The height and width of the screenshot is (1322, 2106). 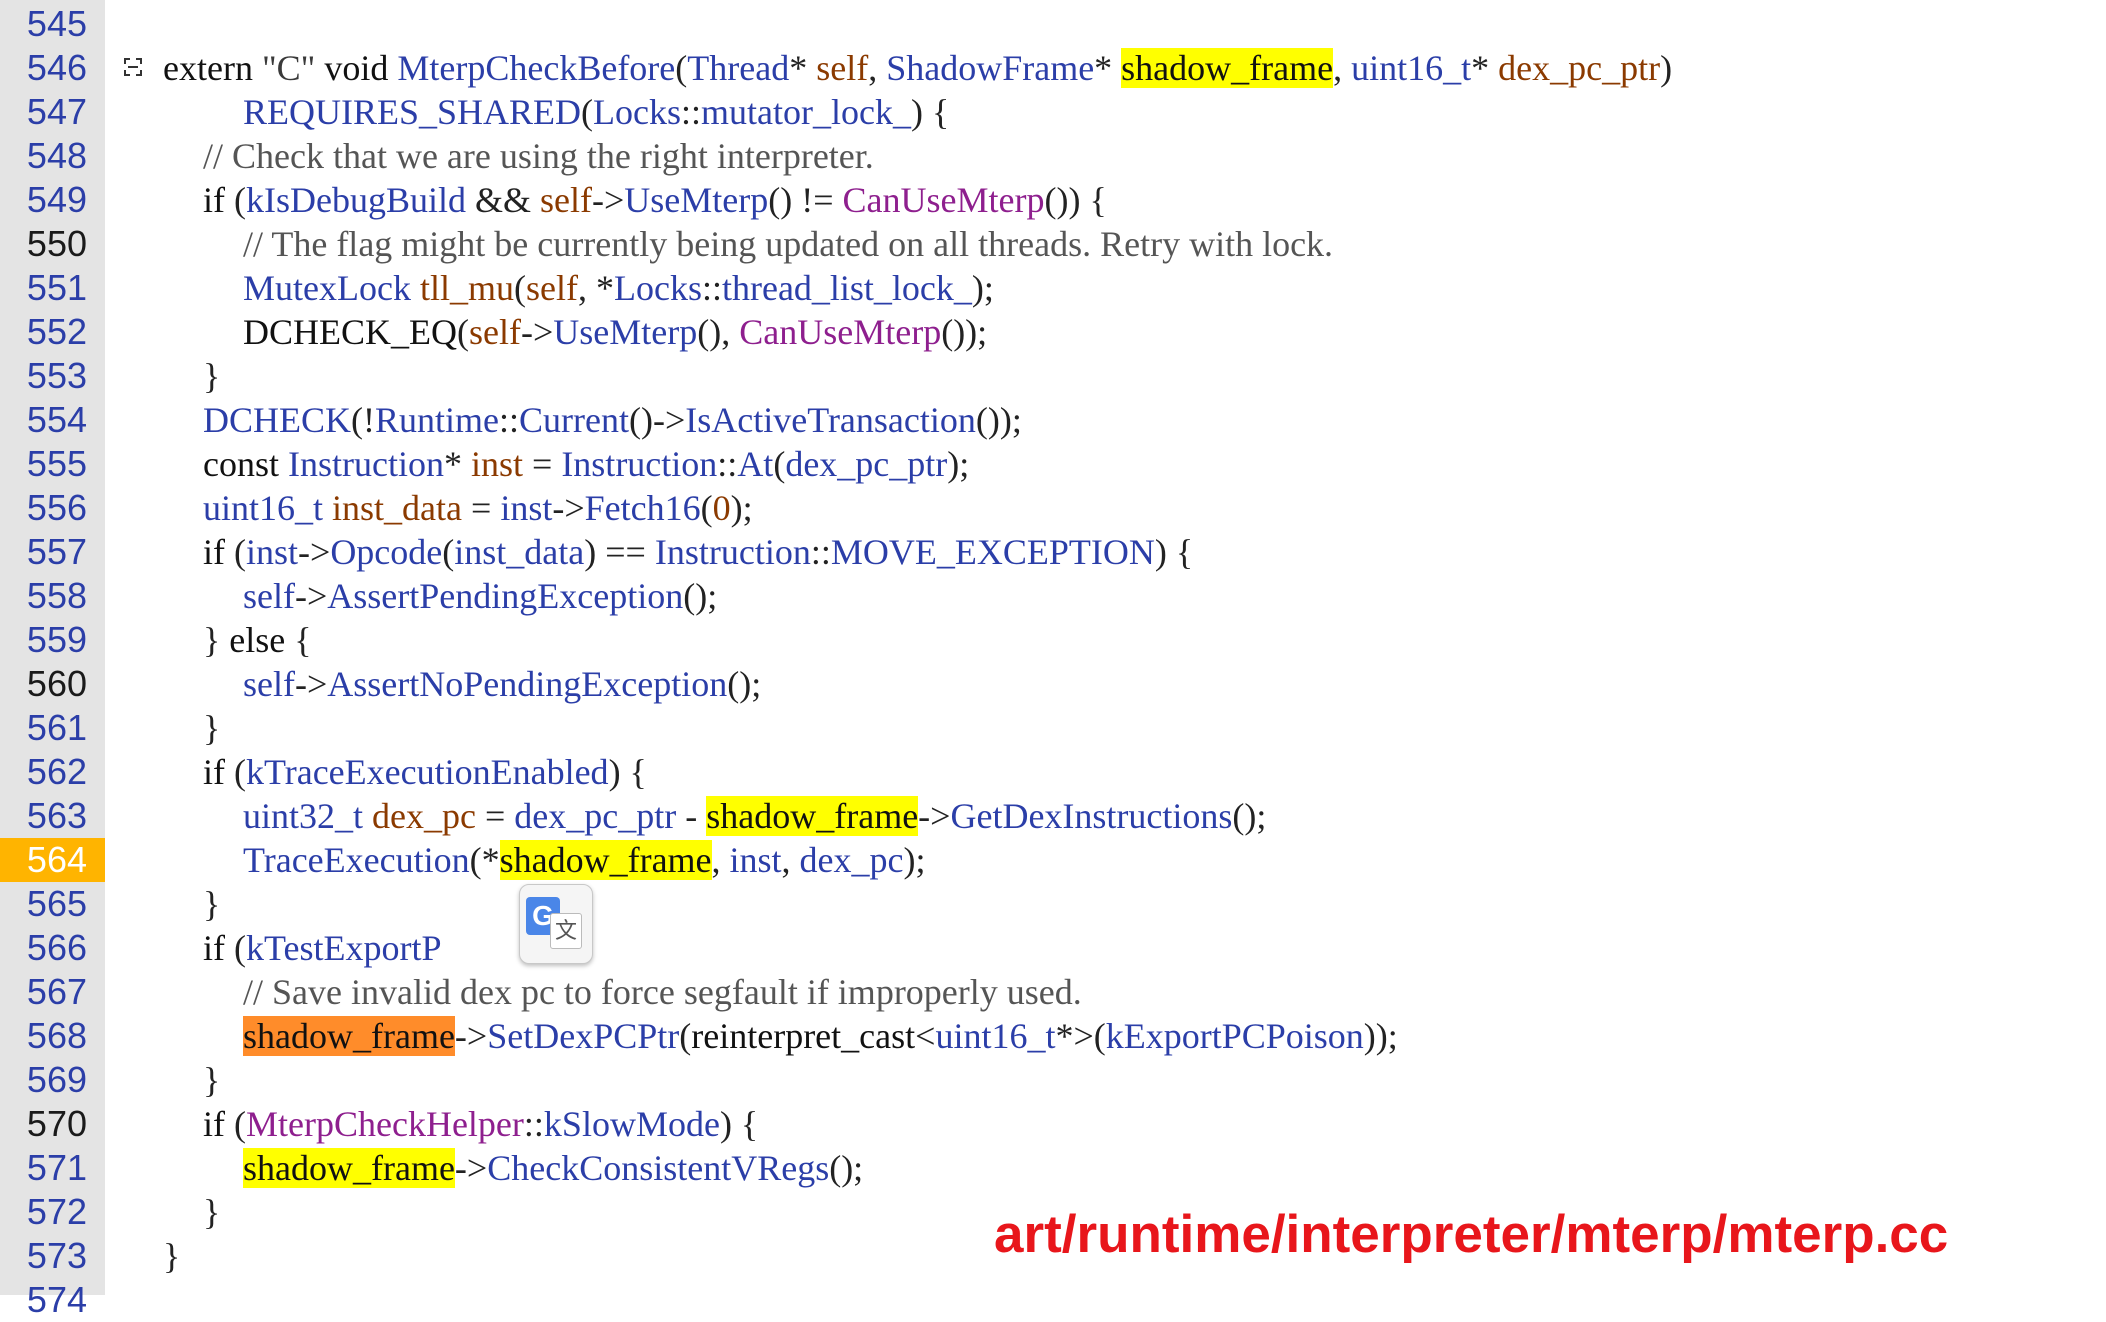 I want to click on code-text: shadow_frame->CheckConsistentVRegs();, so click(x=553, y=1168).